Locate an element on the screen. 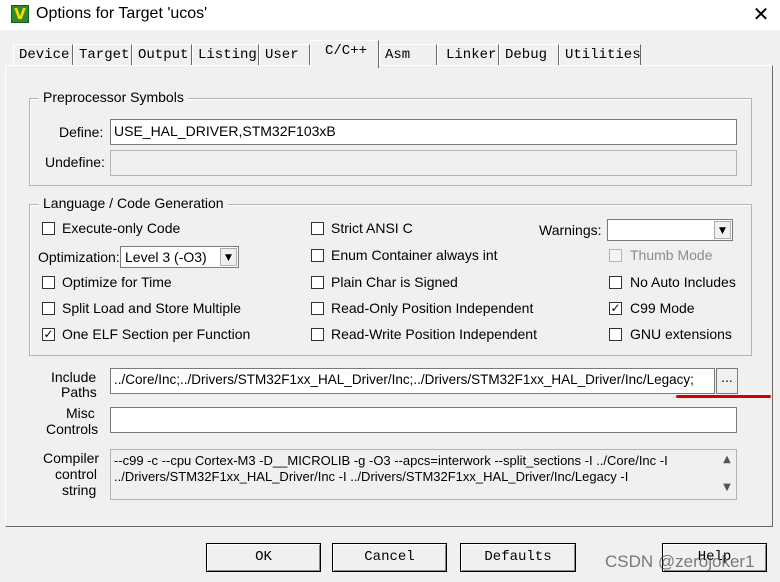  tab-output: Output is located at coordinates (162, 55).